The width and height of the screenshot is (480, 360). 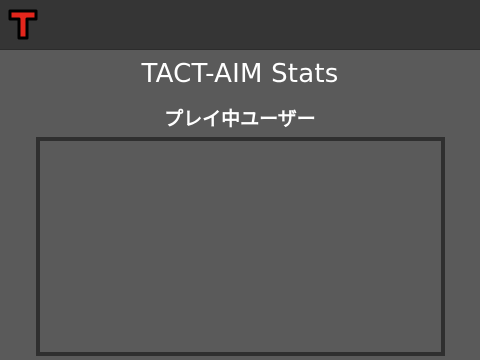 What do you see at coordinates (240, 119) in the screenshot?
I see `playing-users-heading: プレイ中ユーザー` at bounding box center [240, 119].